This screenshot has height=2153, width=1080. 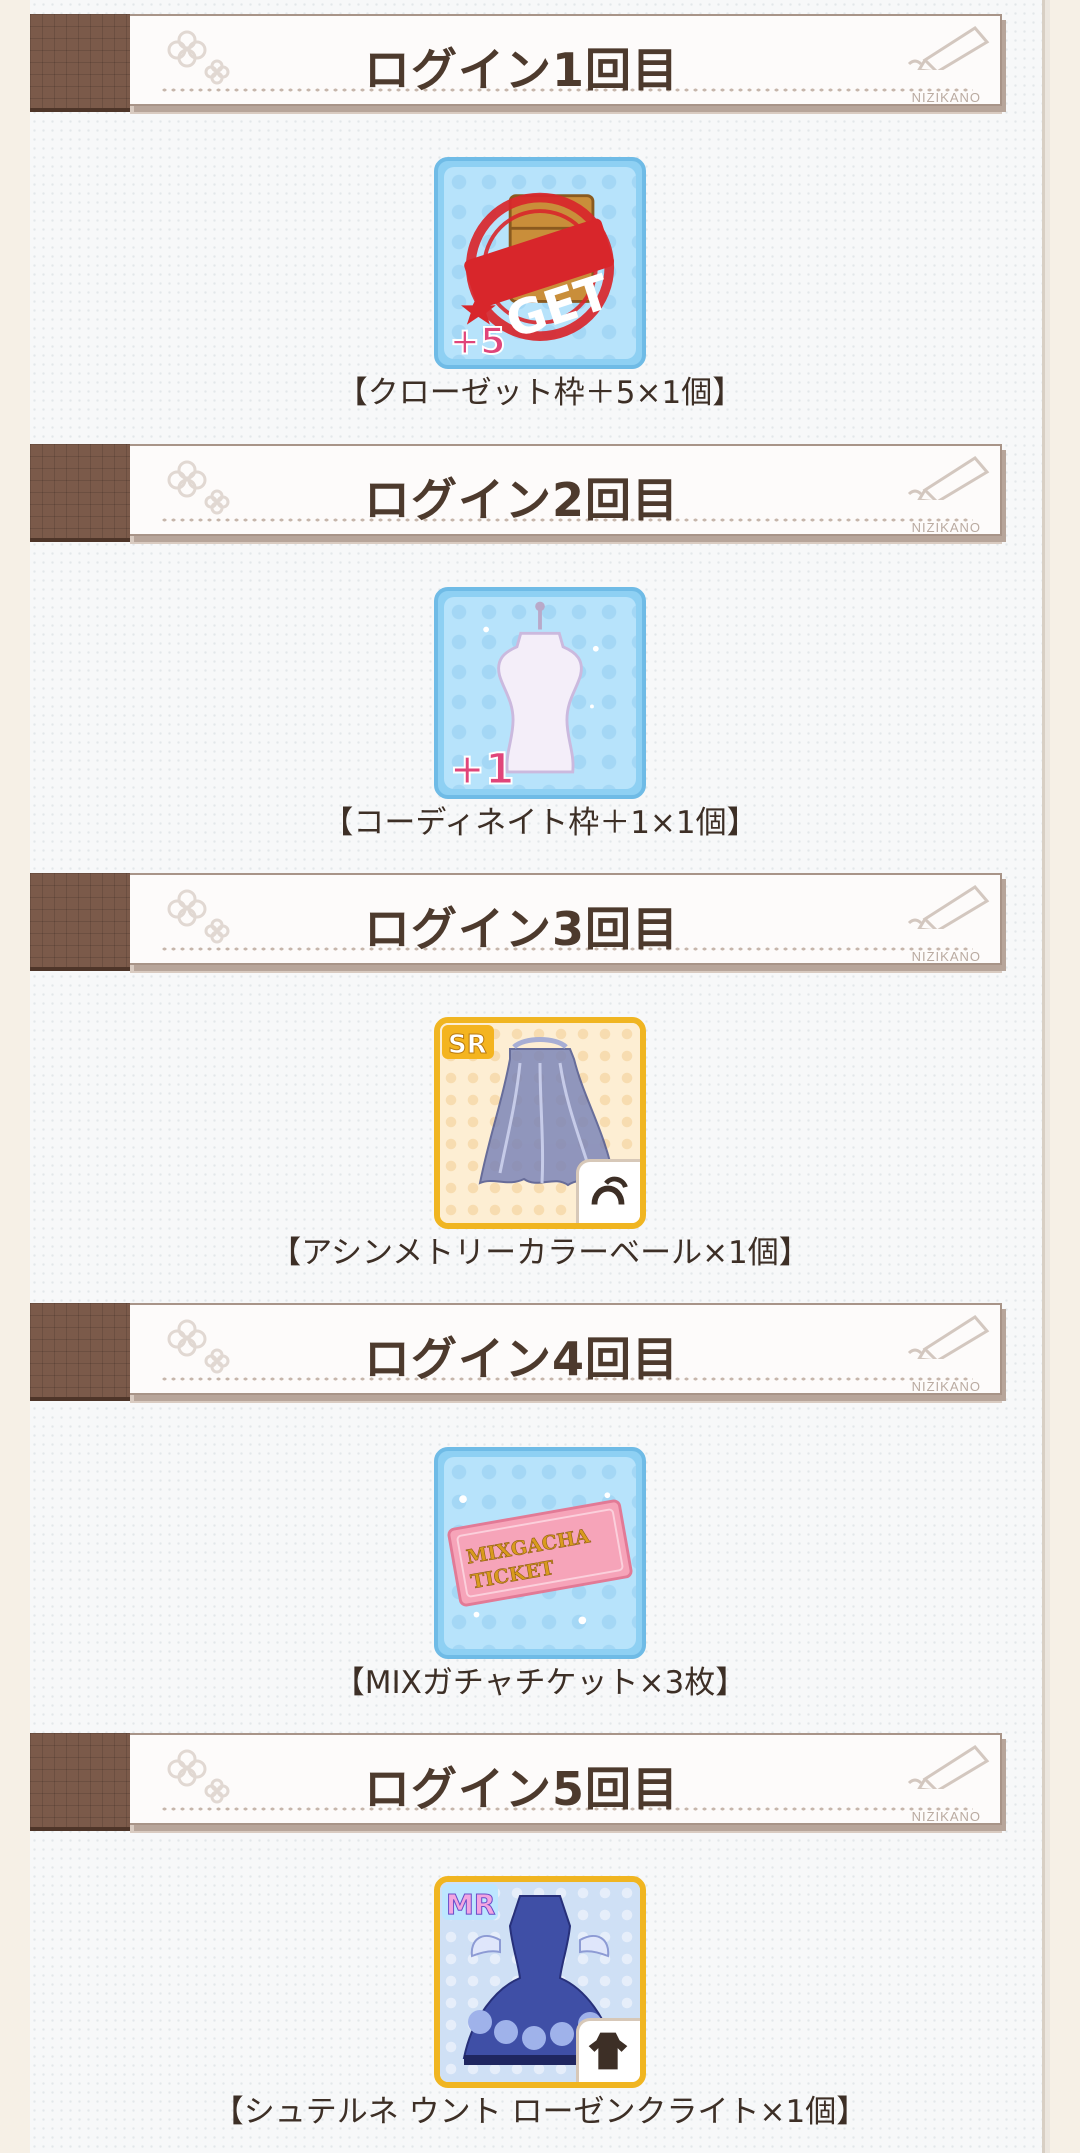 I want to click on reward-title: ログイン2回目, so click(x=521, y=500).